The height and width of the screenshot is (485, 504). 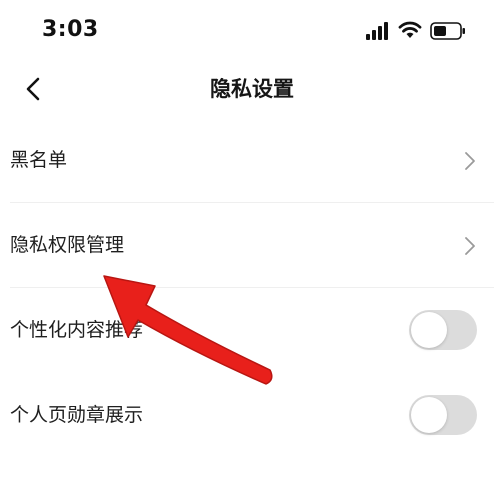 What do you see at coordinates (410, 29) in the screenshot?
I see `wifi-icon` at bounding box center [410, 29].